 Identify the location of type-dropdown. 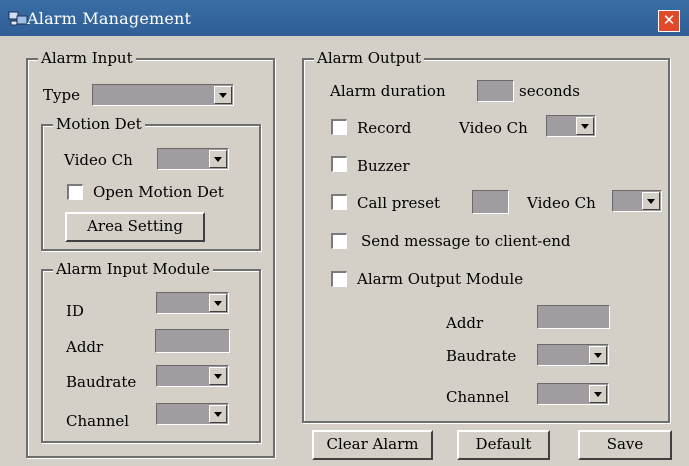
(163, 95).